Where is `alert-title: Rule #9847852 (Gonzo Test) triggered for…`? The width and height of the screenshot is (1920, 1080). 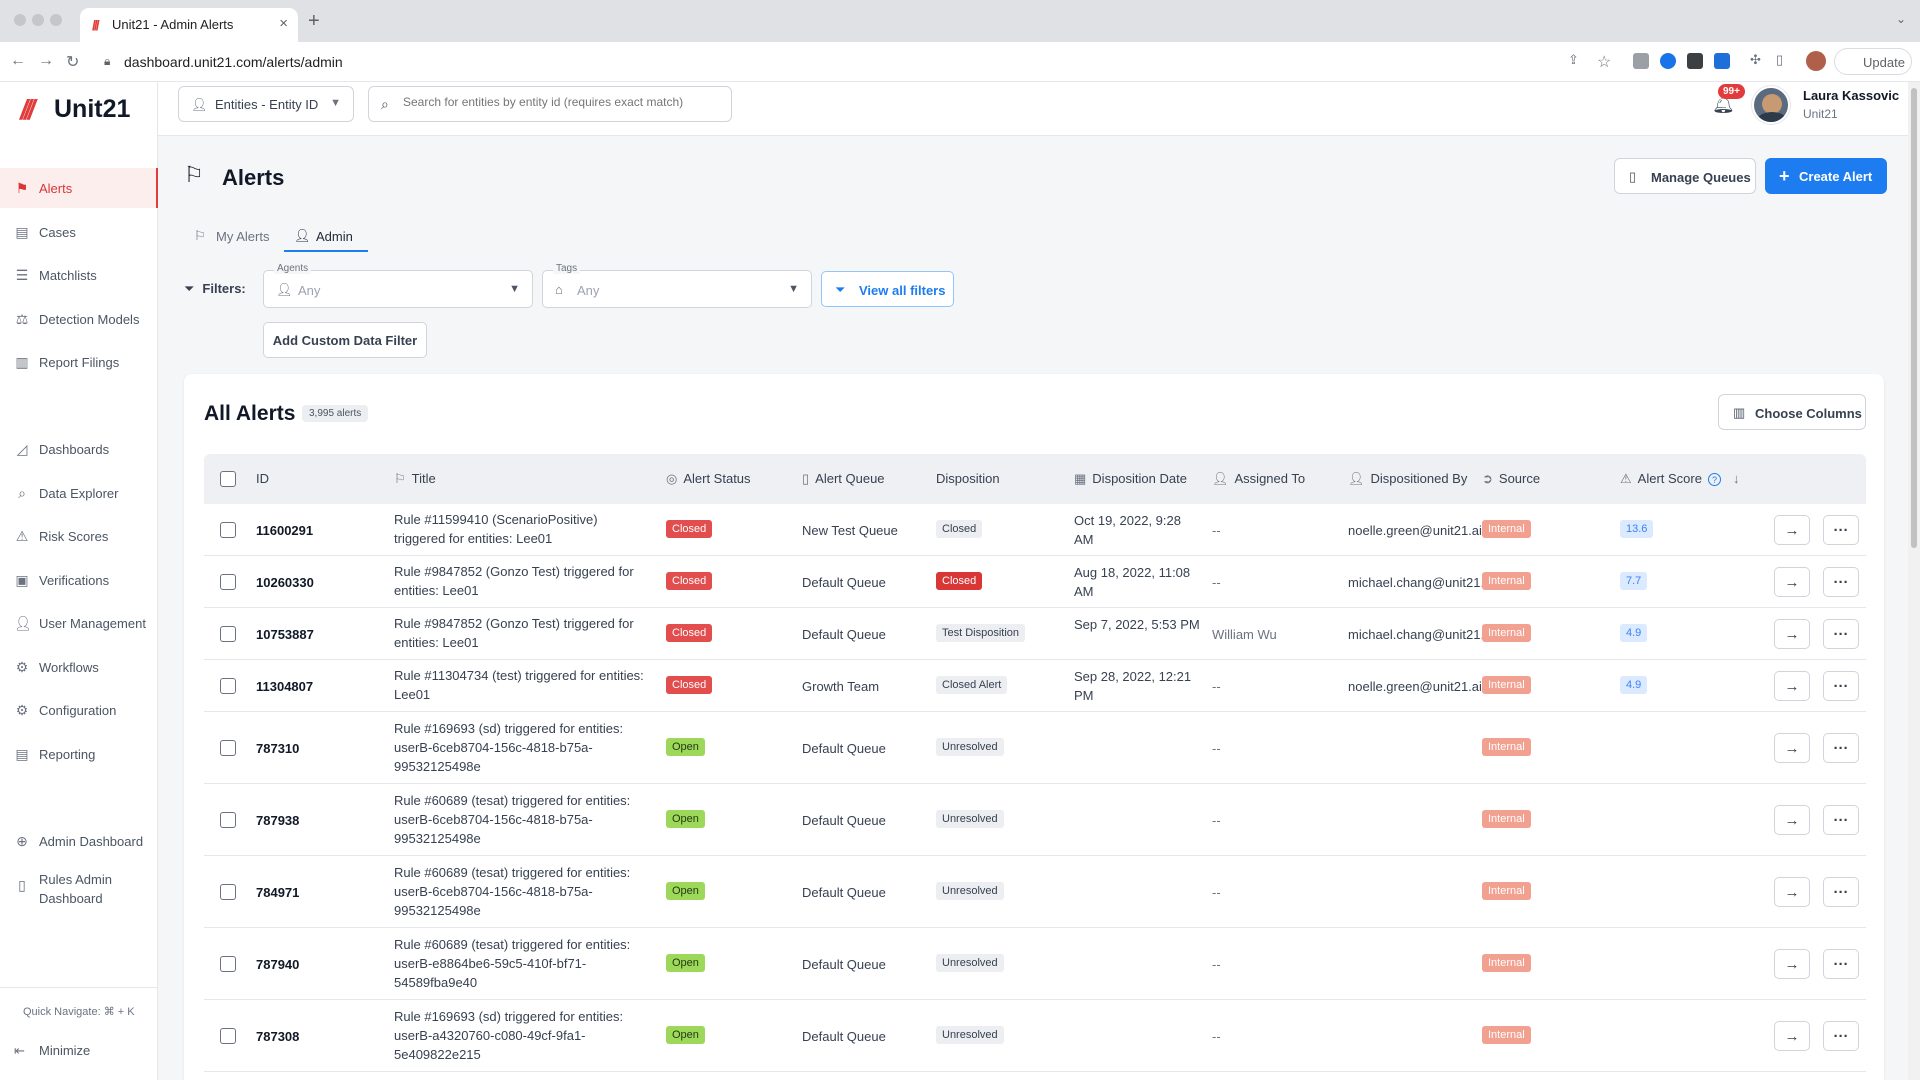
alert-title: Rule #9847852 (Gonzo Test) triggered for… is located at coordinates (523, 633).